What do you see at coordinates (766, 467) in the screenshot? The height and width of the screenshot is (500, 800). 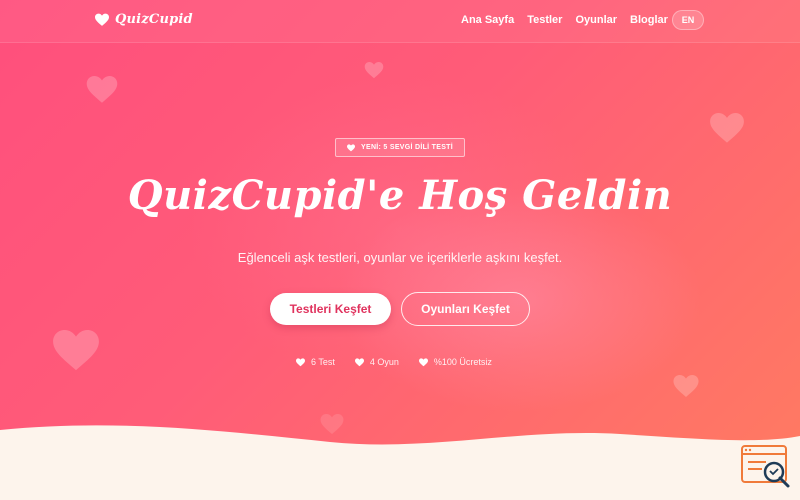 I see `search-icon` at bounding box center [766, 467].